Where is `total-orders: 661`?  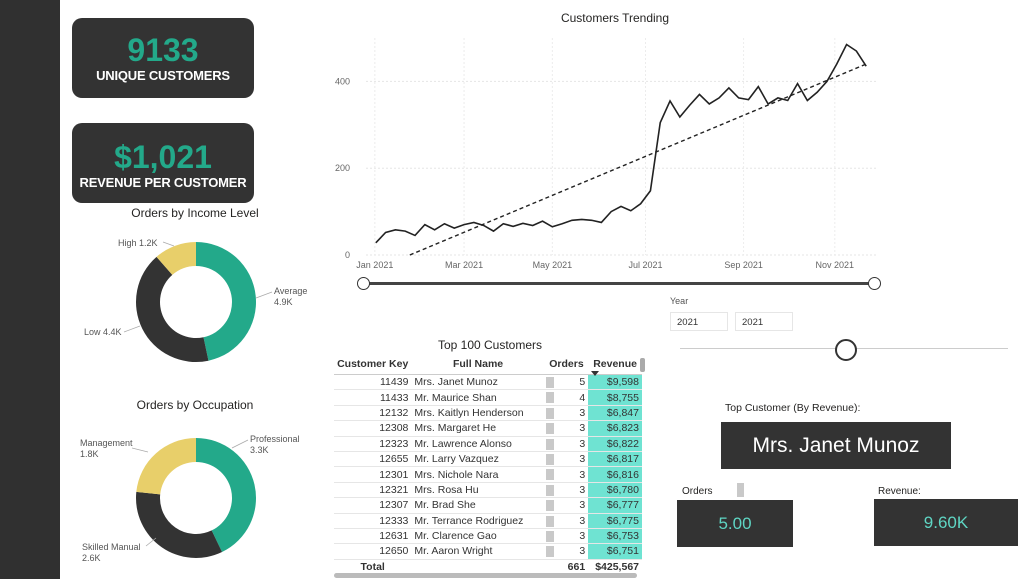 total-orders: 661 is located at coordinates (566, 566).